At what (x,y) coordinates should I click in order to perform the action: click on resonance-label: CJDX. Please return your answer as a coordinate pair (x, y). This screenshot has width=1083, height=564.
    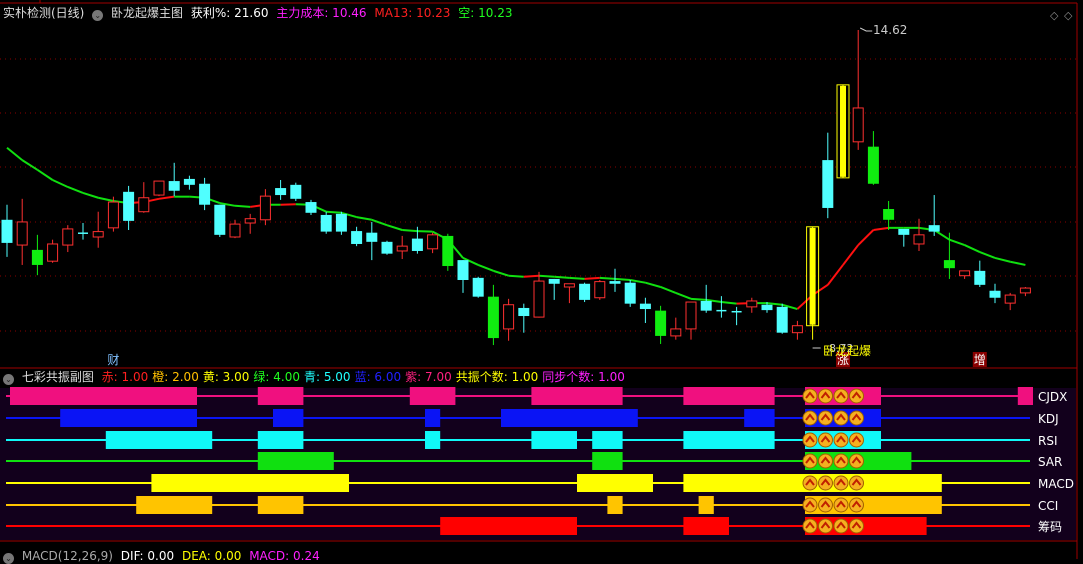
    Looking at the image, I should click on (1052, 397).